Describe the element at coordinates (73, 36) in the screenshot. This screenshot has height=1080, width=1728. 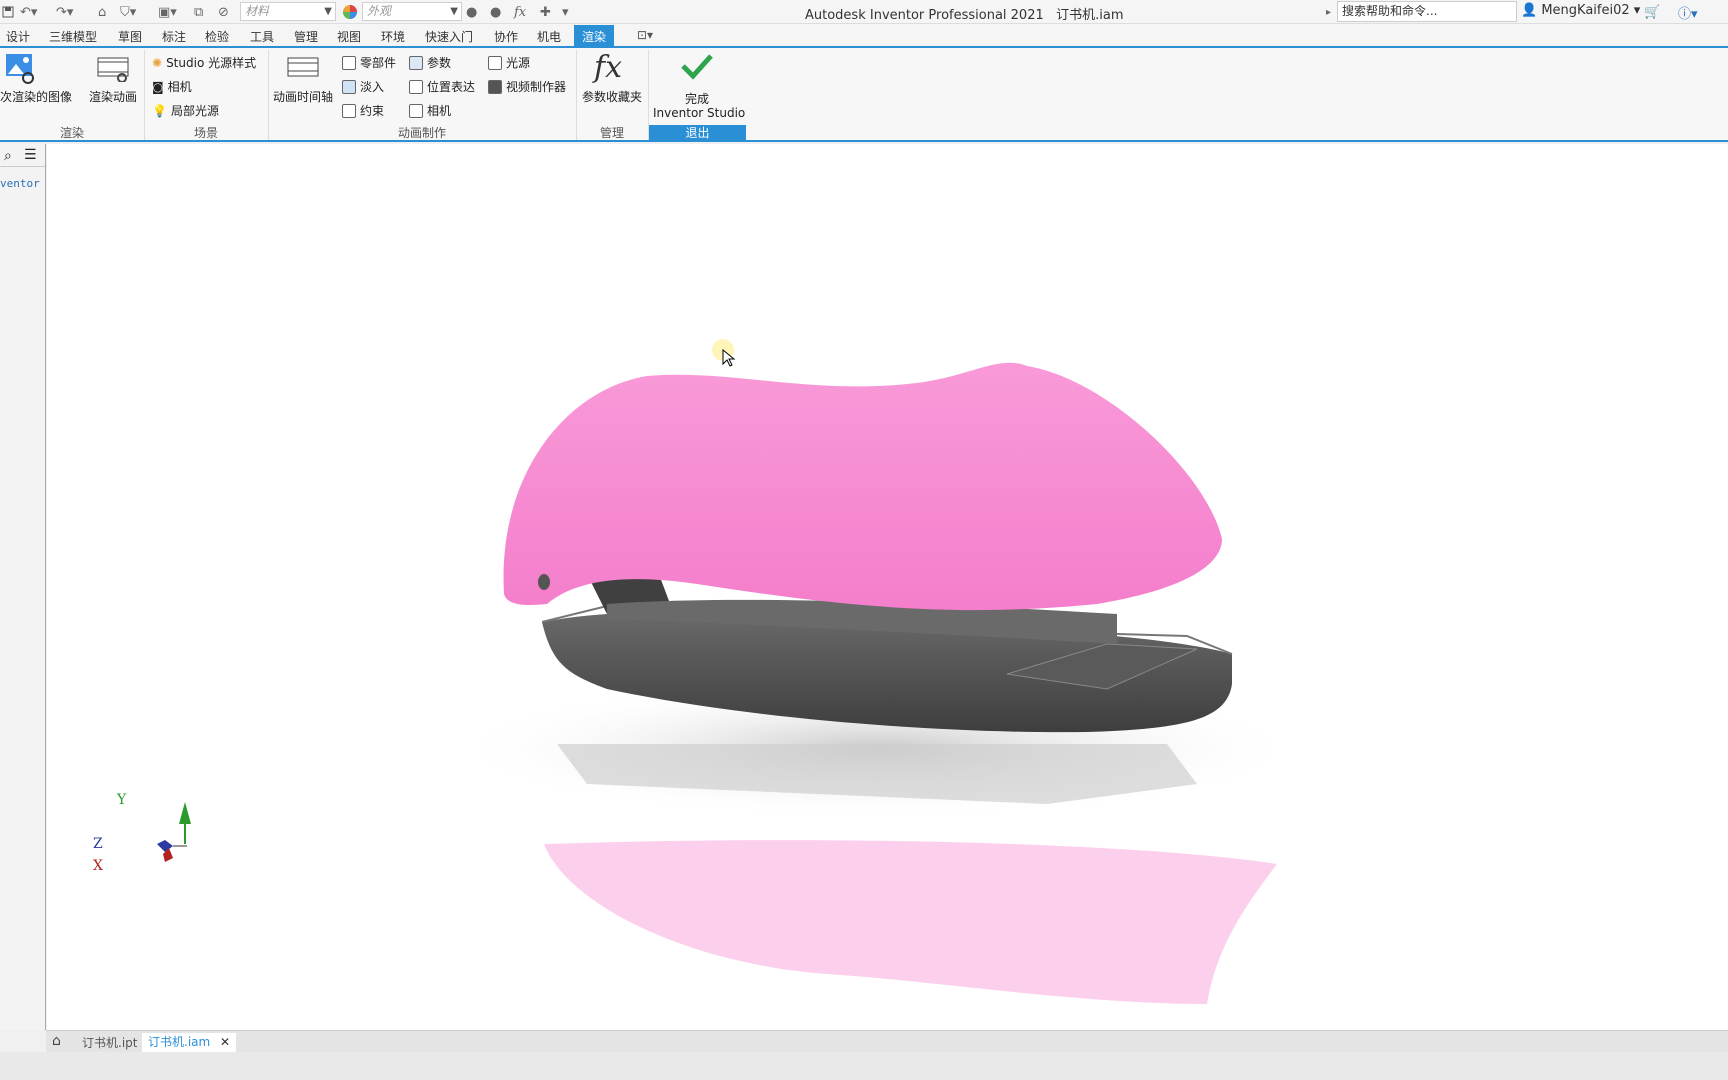
I see `tab-3d-model: 三维模型` at that location.